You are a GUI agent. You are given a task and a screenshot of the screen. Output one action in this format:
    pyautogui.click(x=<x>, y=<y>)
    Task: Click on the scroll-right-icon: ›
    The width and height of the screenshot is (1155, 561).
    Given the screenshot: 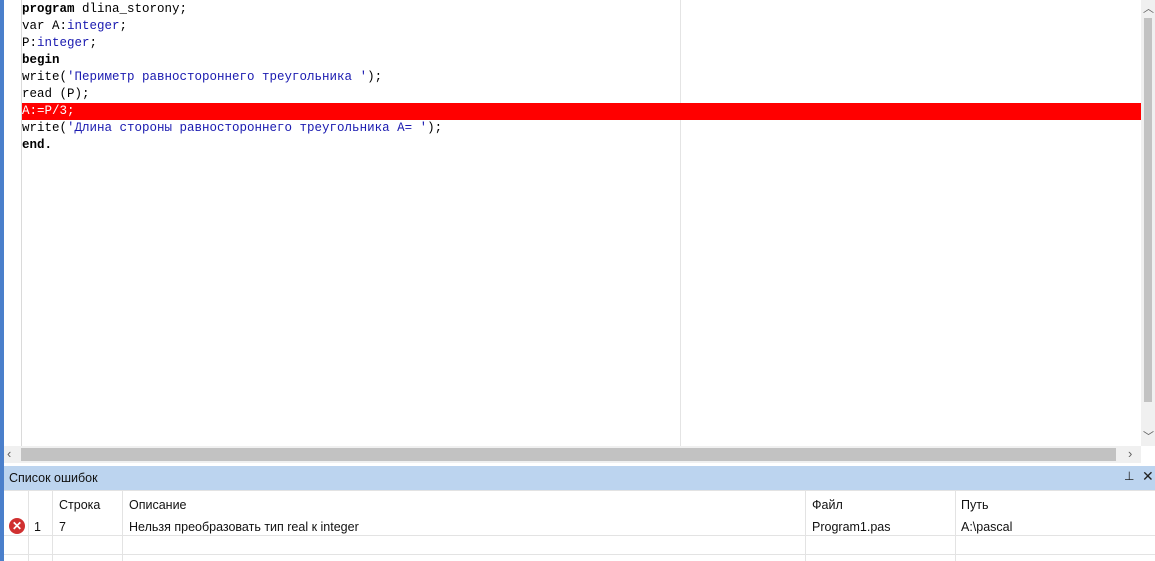 What is the action you would take?
    pyautogui.click(x=1130, y=453)
    